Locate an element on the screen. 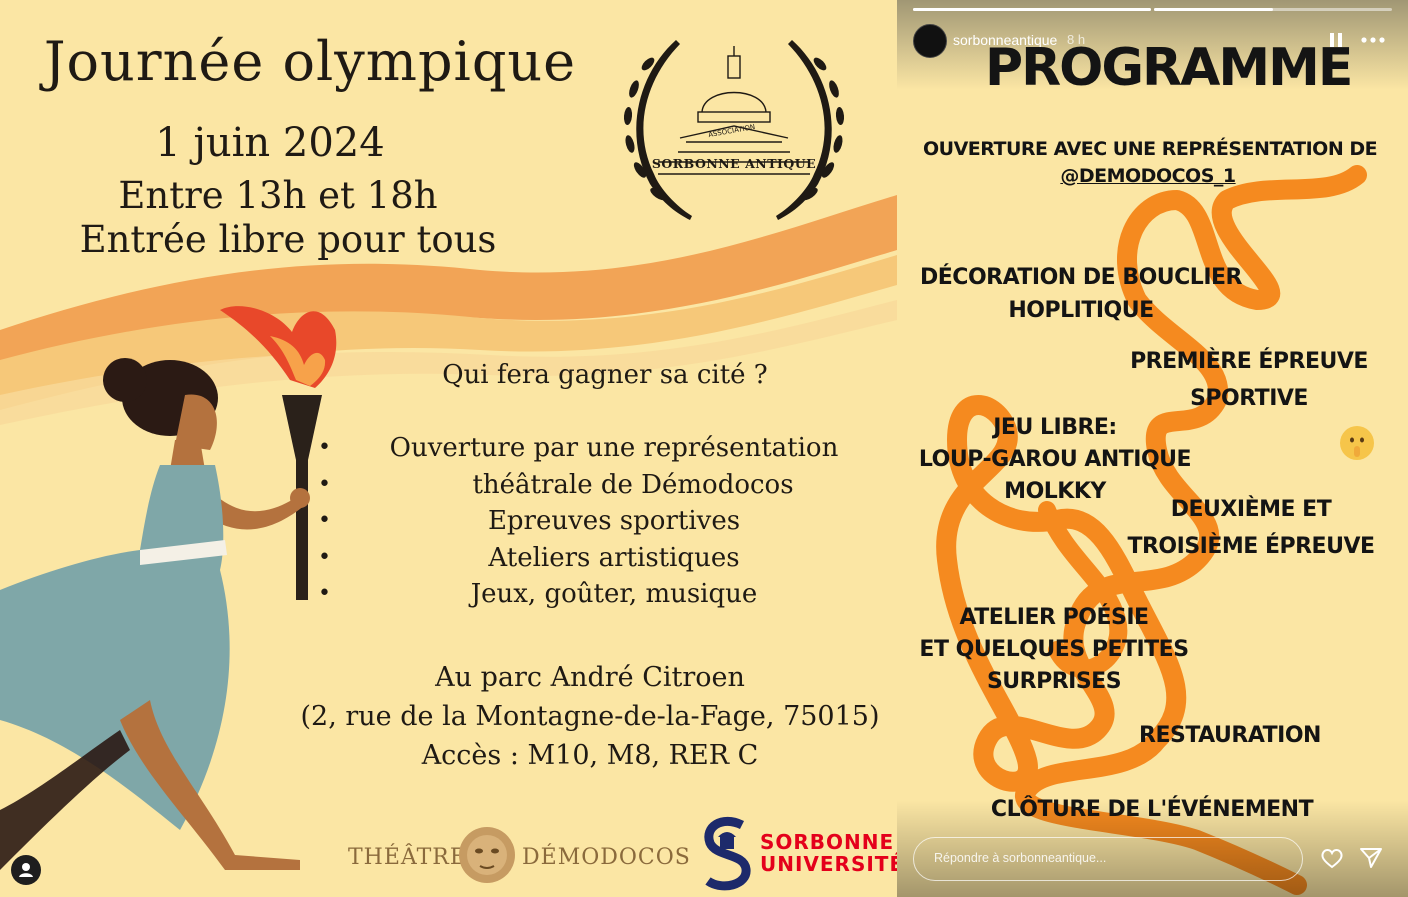 The image size is (1408, 897). item-decoration-line-2: HOPLITIQUE is located at coordinates (1081, 310).